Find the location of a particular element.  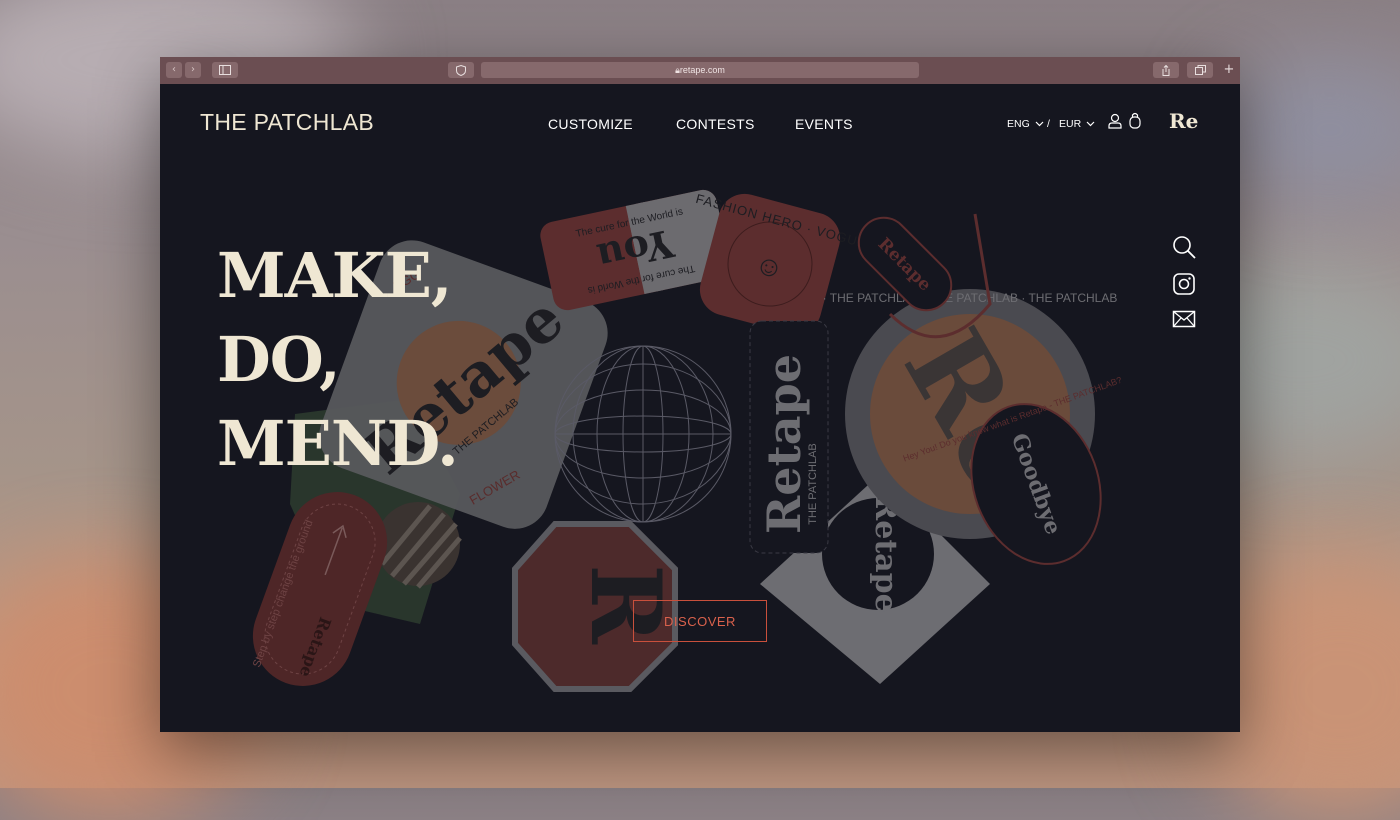

bag-icon is located at coordinates (1135, 120).